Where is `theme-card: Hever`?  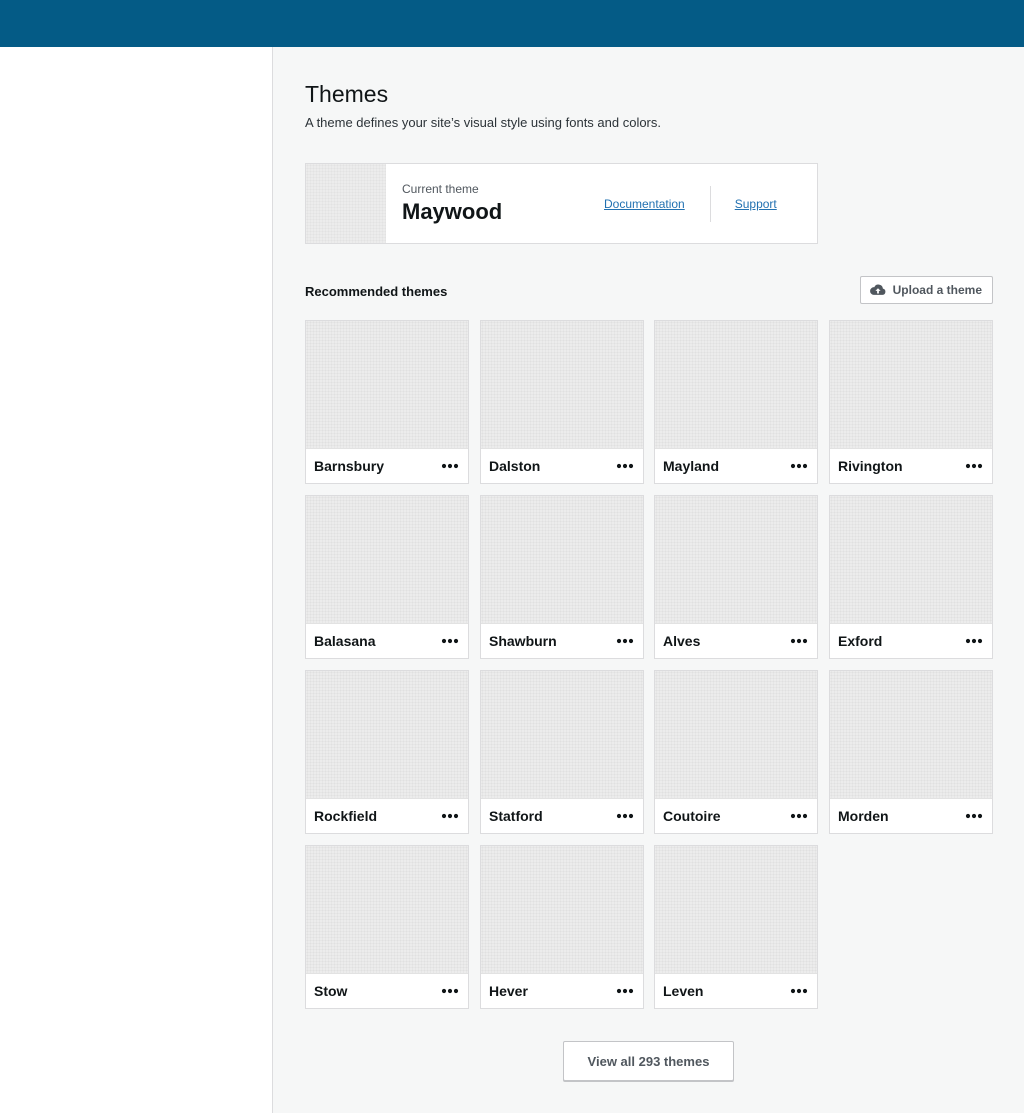 theme-card: Hever is located at coordinates (562, 927).